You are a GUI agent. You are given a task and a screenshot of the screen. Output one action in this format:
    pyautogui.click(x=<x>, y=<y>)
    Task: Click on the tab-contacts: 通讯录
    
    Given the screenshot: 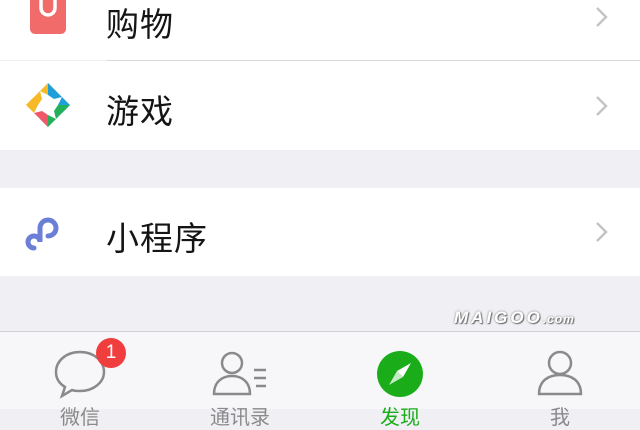 What is the action you would take?
    pyautogui.click(x=240, y=380)
    